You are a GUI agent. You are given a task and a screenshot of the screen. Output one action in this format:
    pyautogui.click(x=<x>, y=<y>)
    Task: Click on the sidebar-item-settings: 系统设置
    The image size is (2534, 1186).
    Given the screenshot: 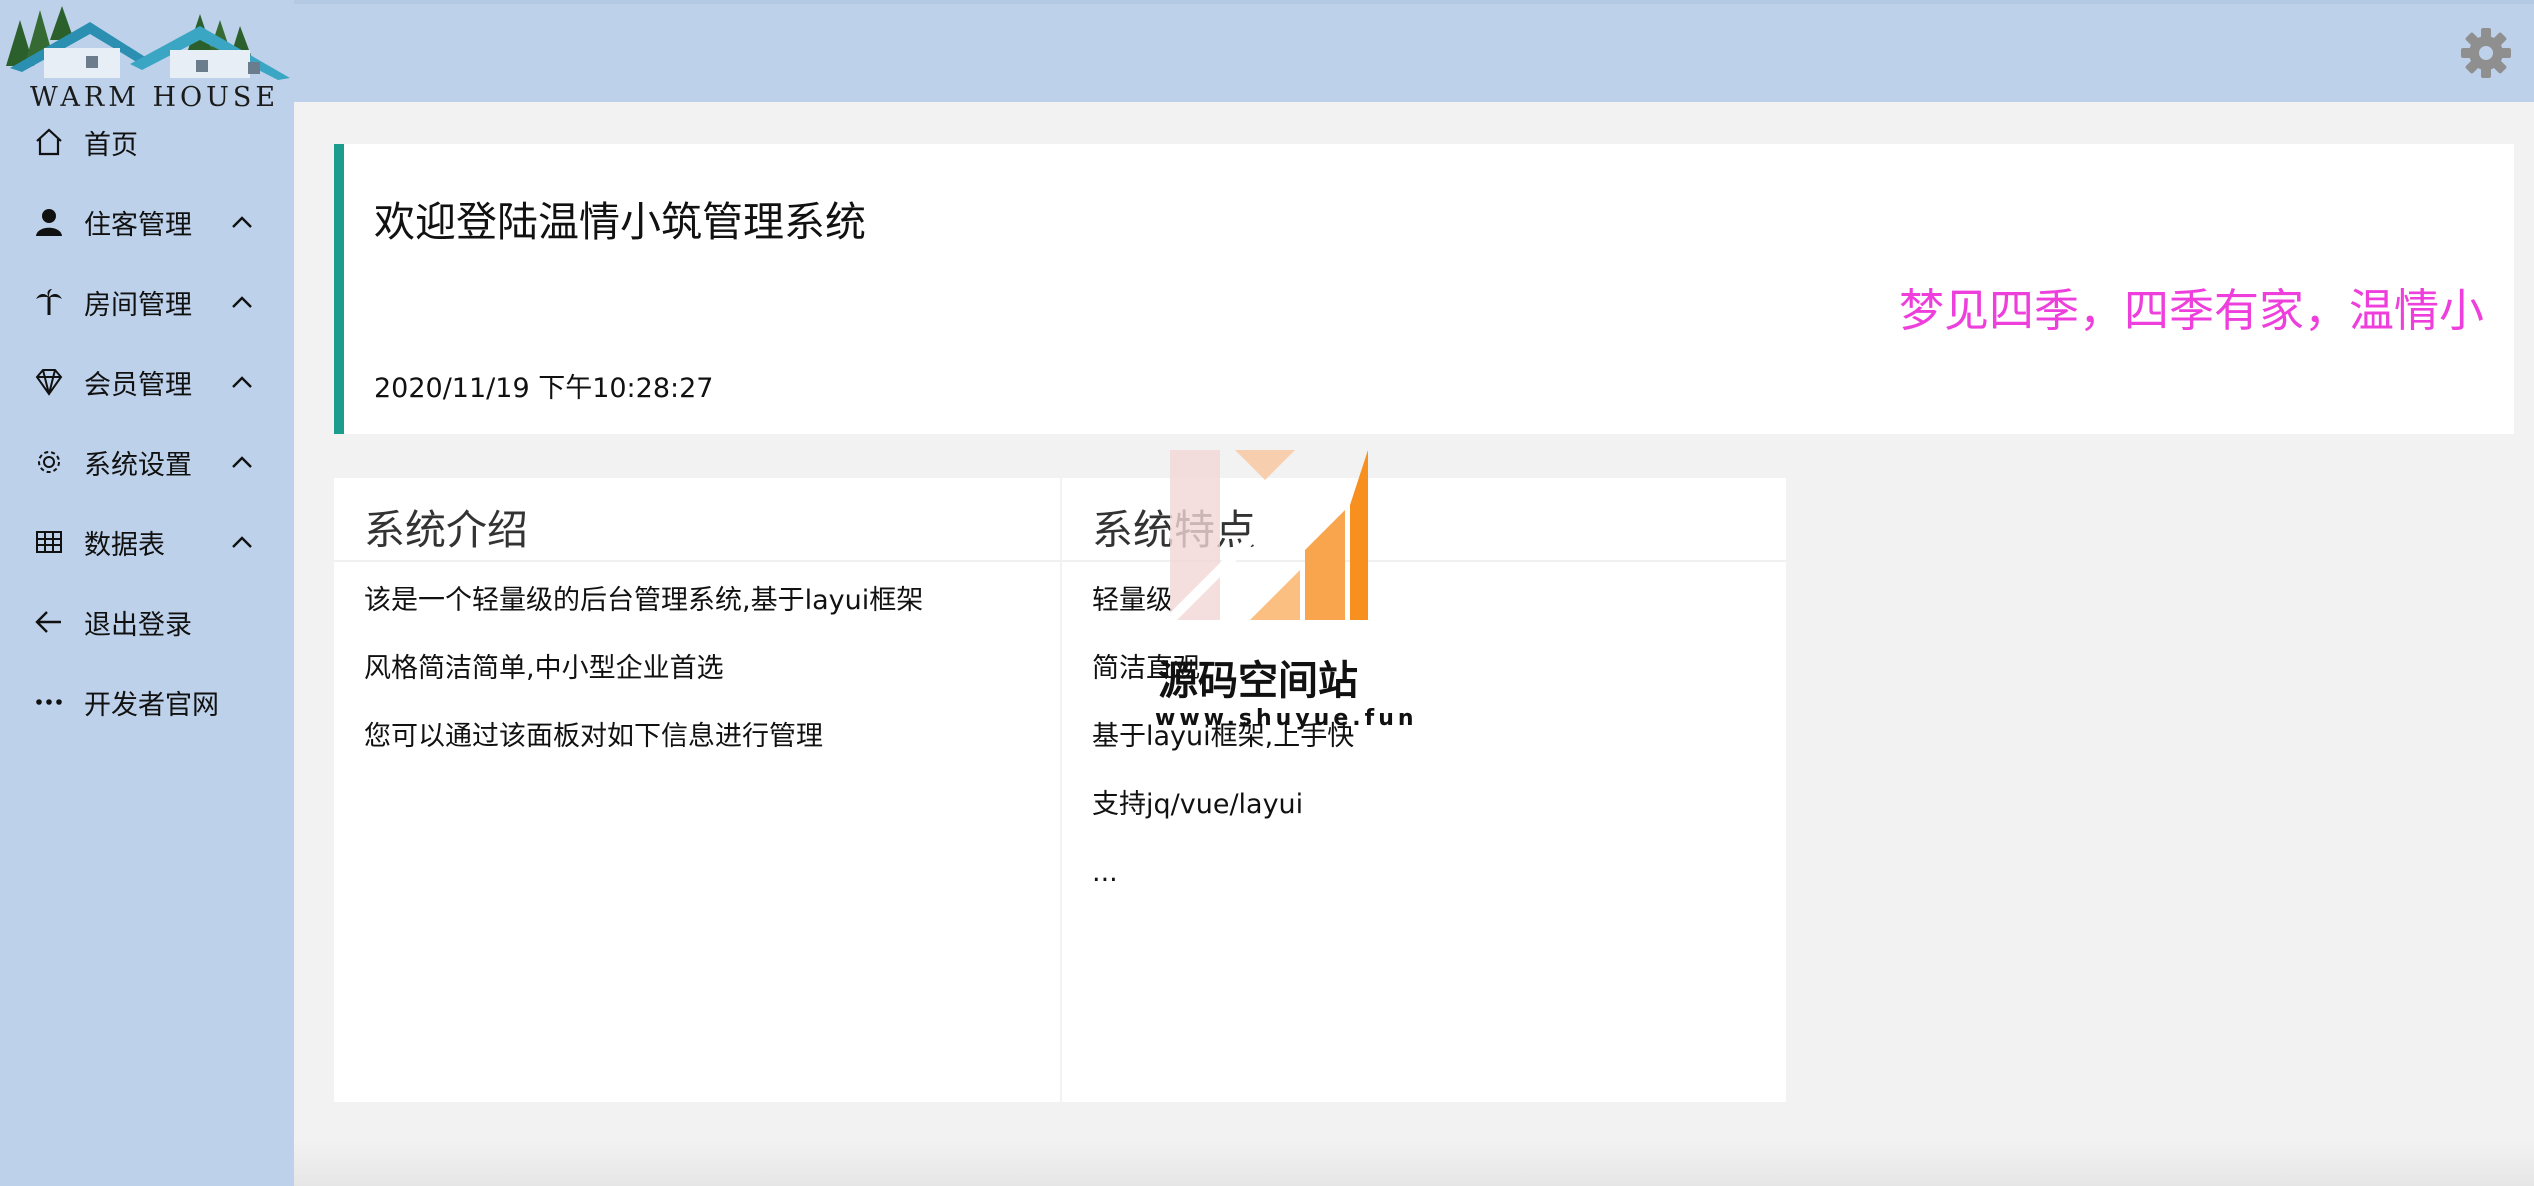 What is the action you would take?
    pyautogui.click(x=147, y=462)
    